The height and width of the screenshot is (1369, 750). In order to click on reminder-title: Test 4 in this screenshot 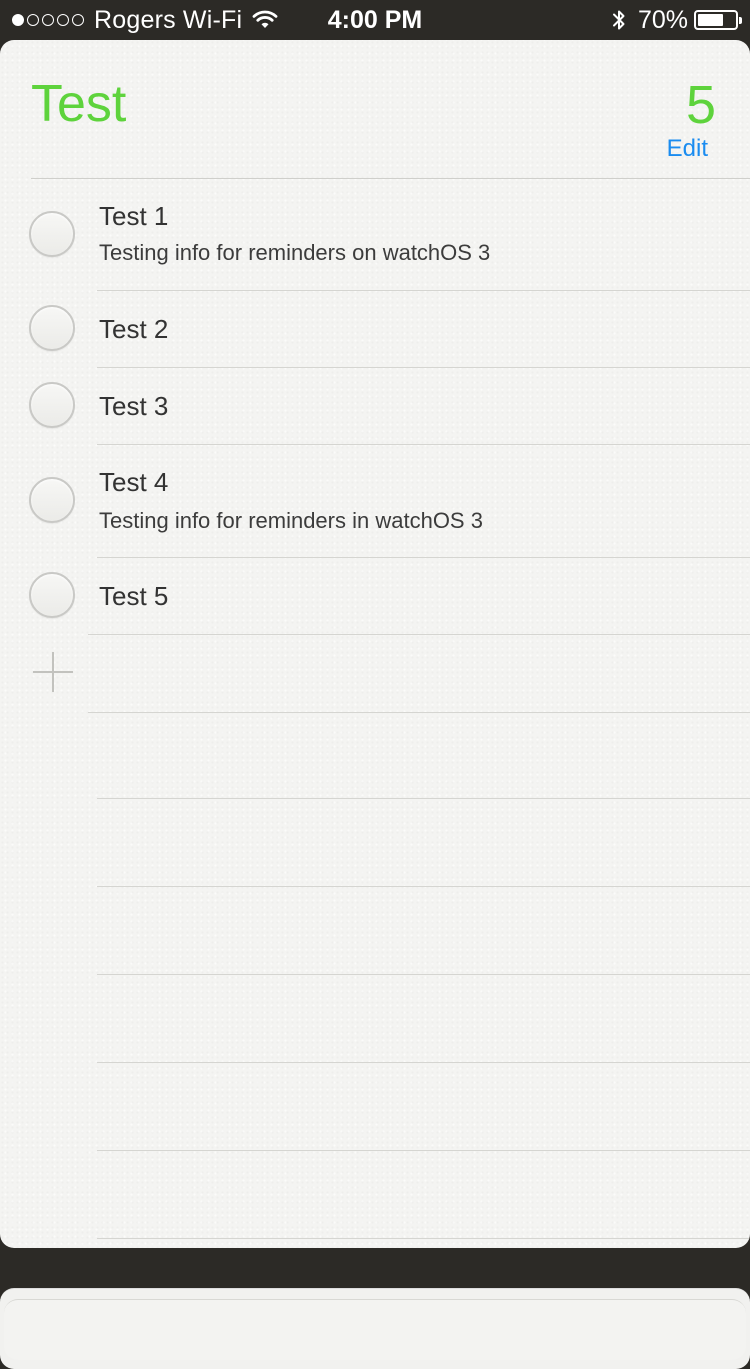, I will do `click(133, 482)`.